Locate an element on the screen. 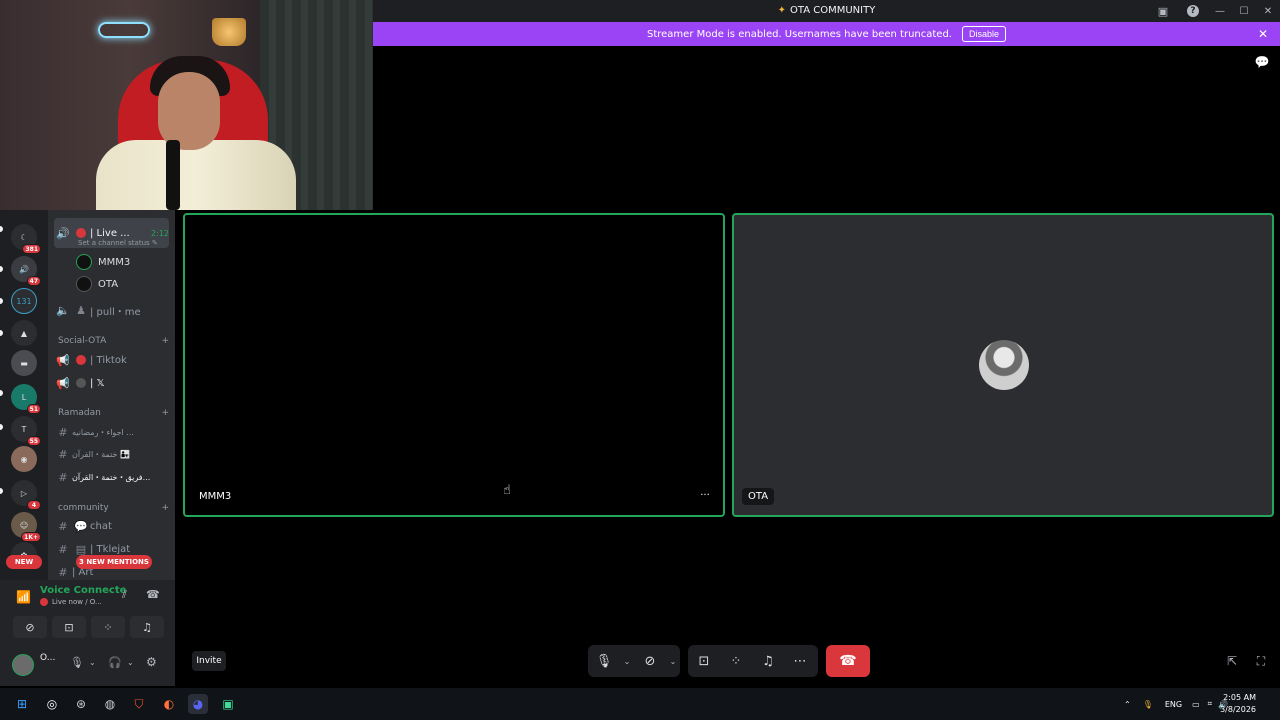 The width and height of the screenshot is (1280, 720). server-rail: ☾381 🔊47 131 ▲ ▬ L51 T55 ◉ ▷4 ☺1K+ ✿ is located at coordinates (24, 395).